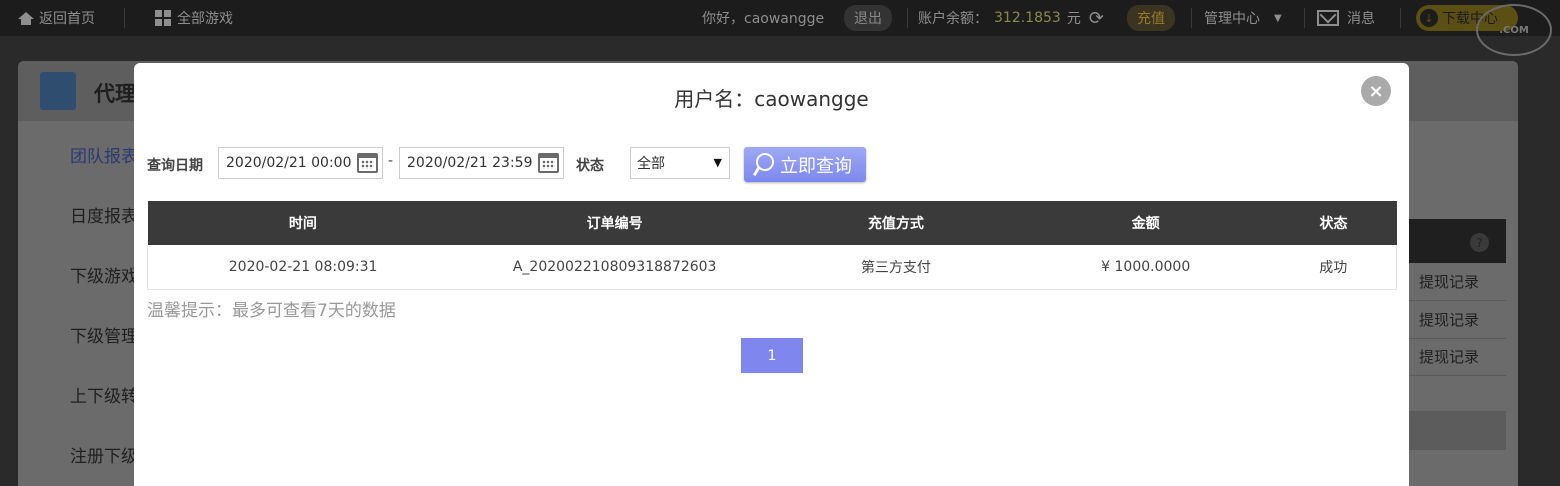 The height and width of the screenshot is (486, 1560). What do you see at coordinates (680, 163) in the screenshot?
I see `status-select: 全部 ▼` at bounding box center [680, 163].